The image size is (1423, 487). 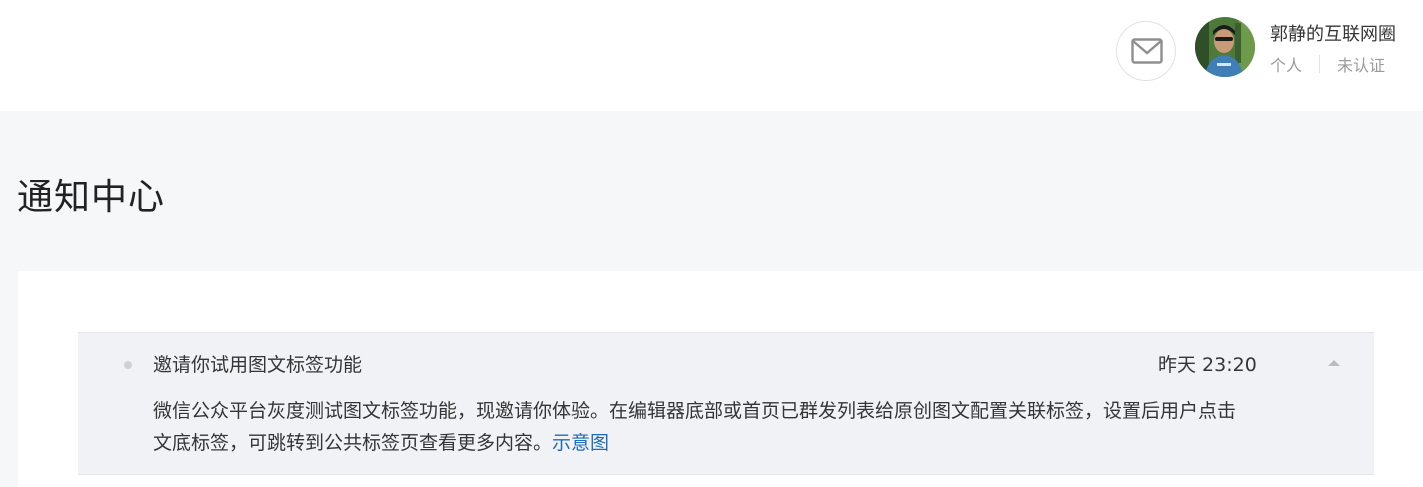 I want to click on collapse-arrow-icon, so click(x=1334, y=363).